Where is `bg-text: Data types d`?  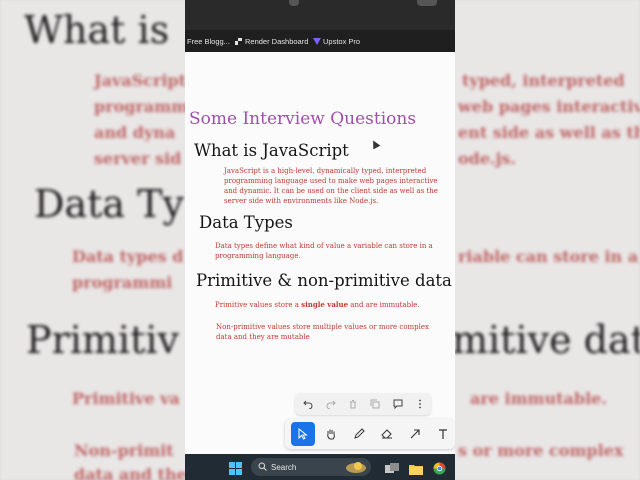
bg-text: Data types d is located at coordinates (128, 256).